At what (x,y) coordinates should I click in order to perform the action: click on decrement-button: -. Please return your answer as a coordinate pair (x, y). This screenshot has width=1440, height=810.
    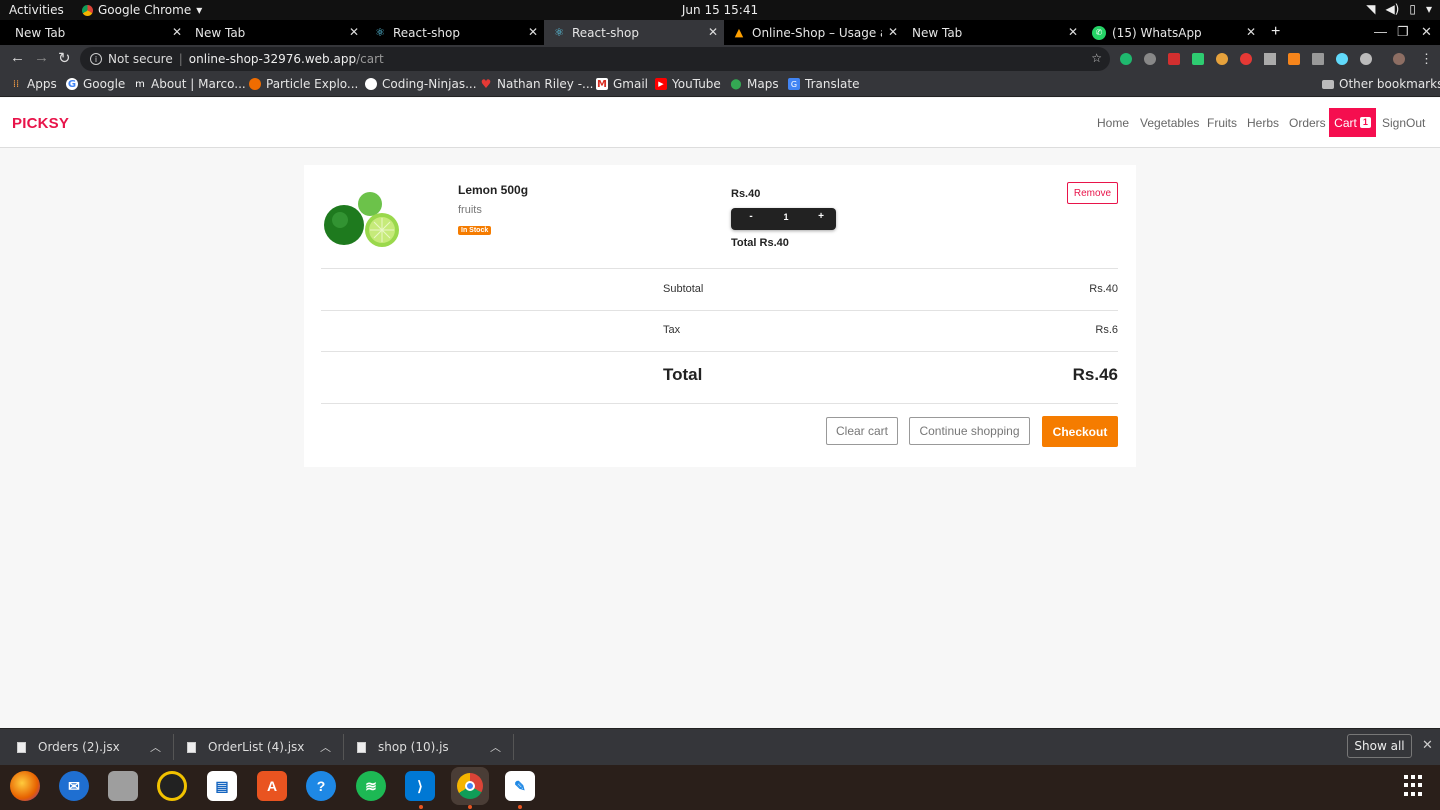
    Looking at the image, I should click on (751, 216).